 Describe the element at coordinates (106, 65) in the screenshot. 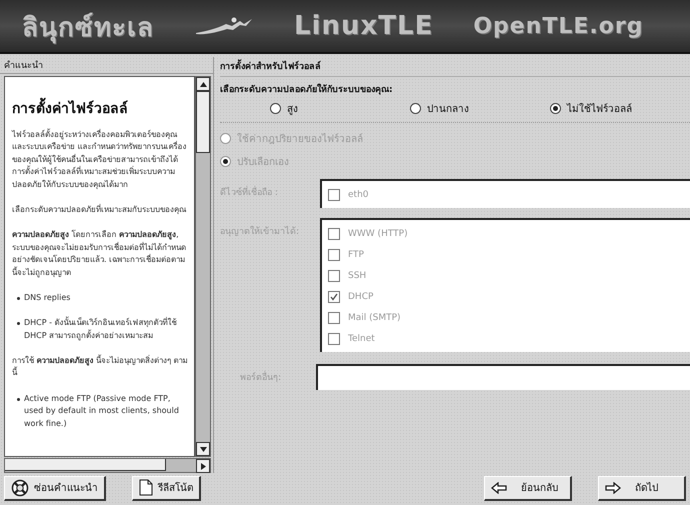

I see `help-header: คำแนะนำ` at that location.